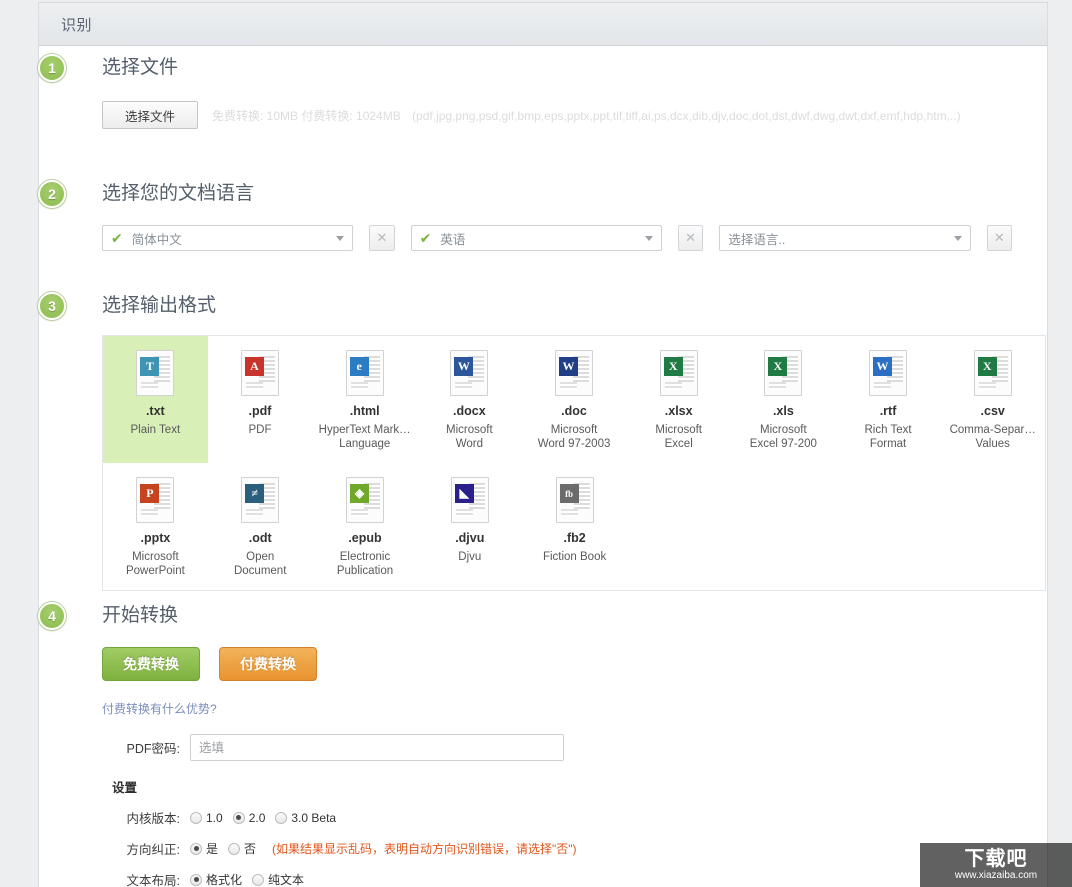 The width and height of the screenshot is (1072, 887). I want to click on format-extension-label: .odt, so click(260, 538).